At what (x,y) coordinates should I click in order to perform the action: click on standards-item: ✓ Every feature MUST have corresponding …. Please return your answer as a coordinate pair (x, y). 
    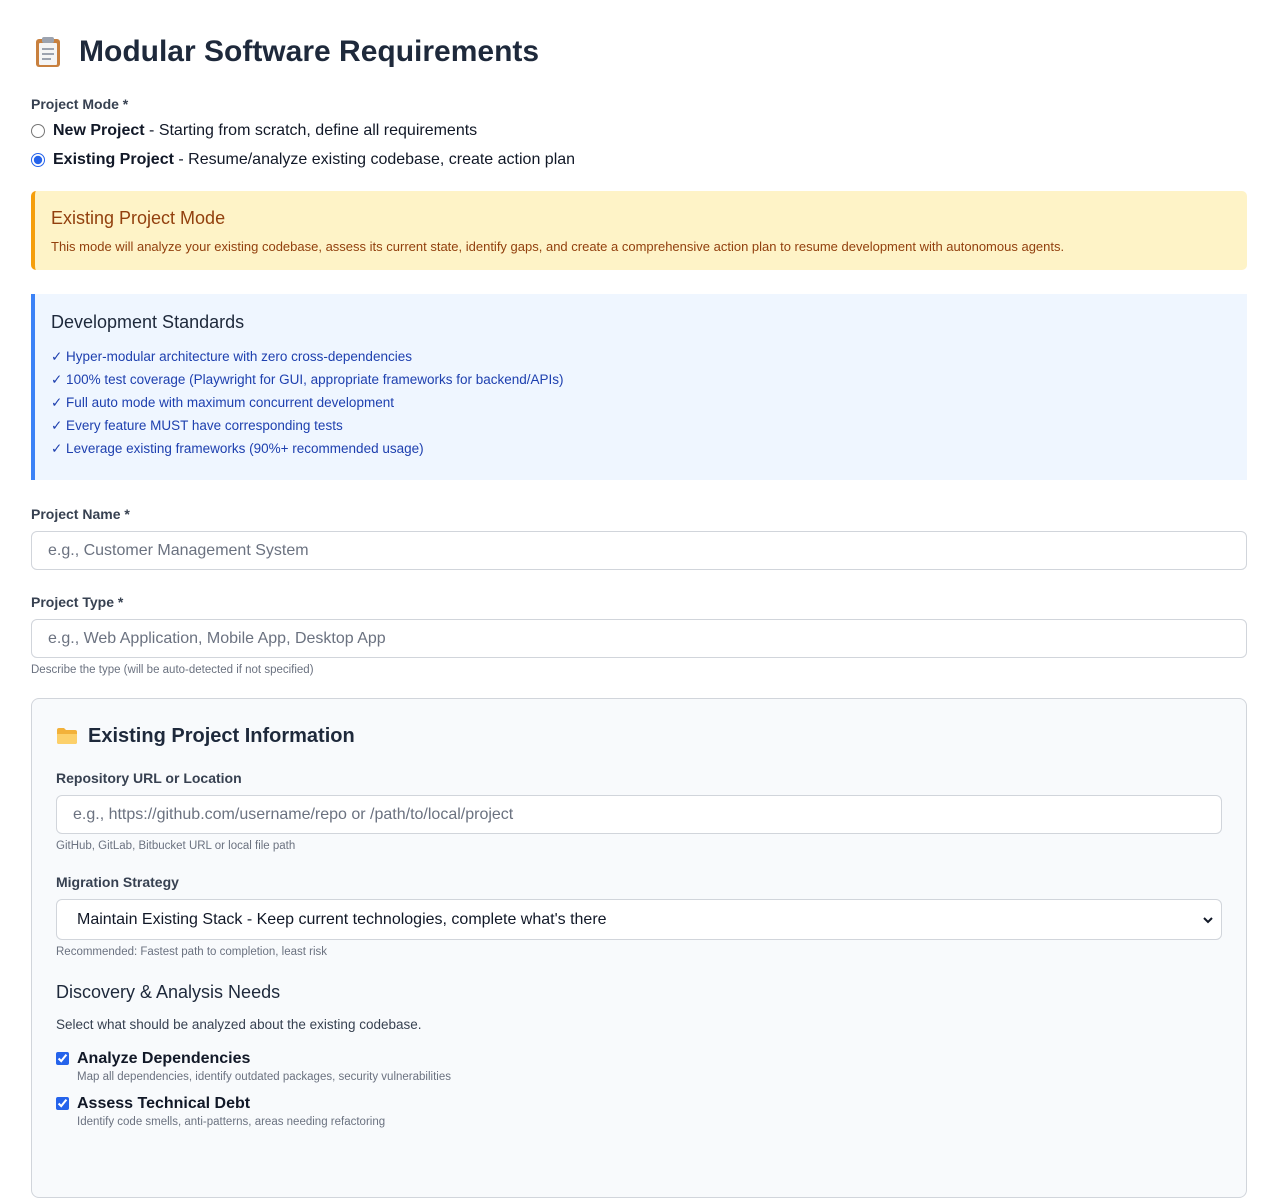
    Looking at the image, I should click on (197, 425).